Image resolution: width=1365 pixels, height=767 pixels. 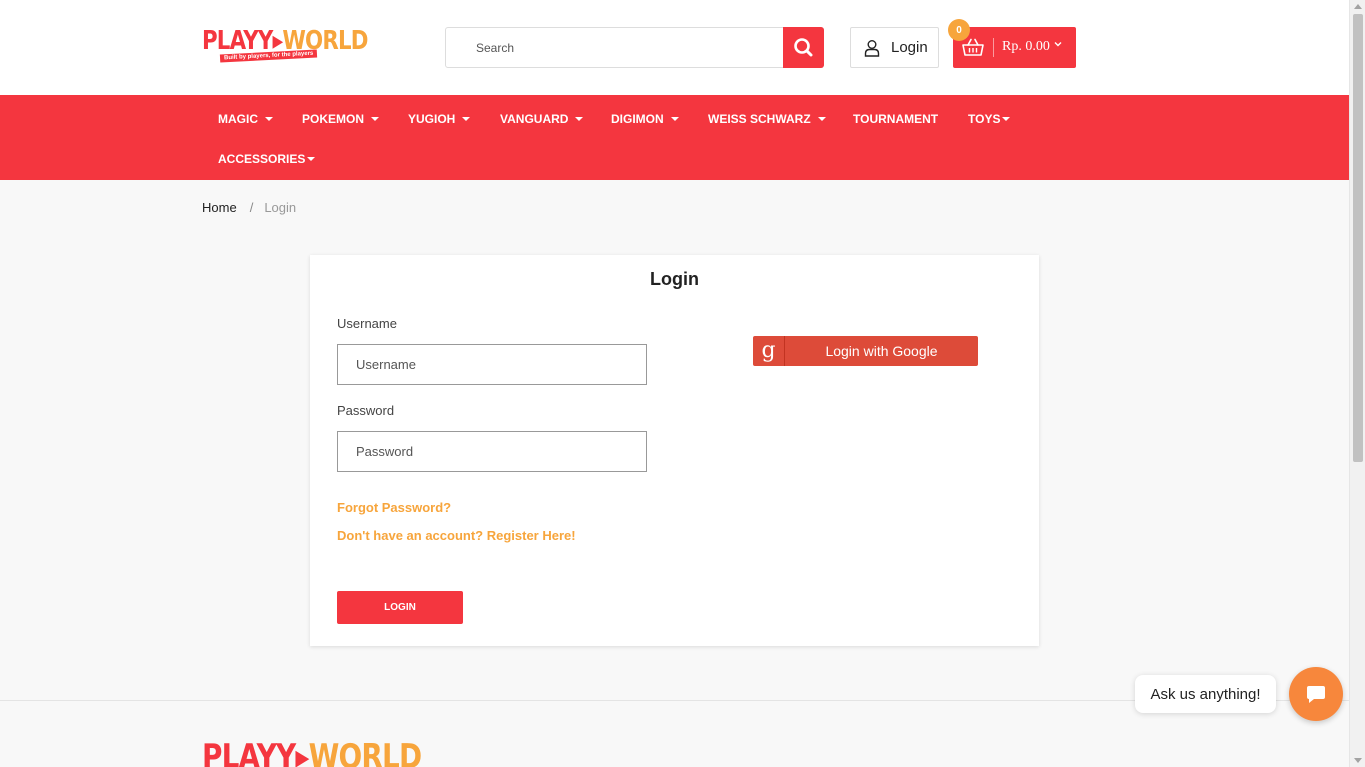 I want to click on search-bar, so click(x=634, y=47).